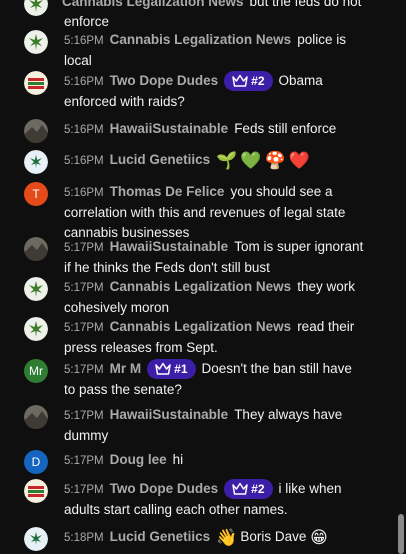  I want to click on scrollbar-thumb, so click(401, 534).